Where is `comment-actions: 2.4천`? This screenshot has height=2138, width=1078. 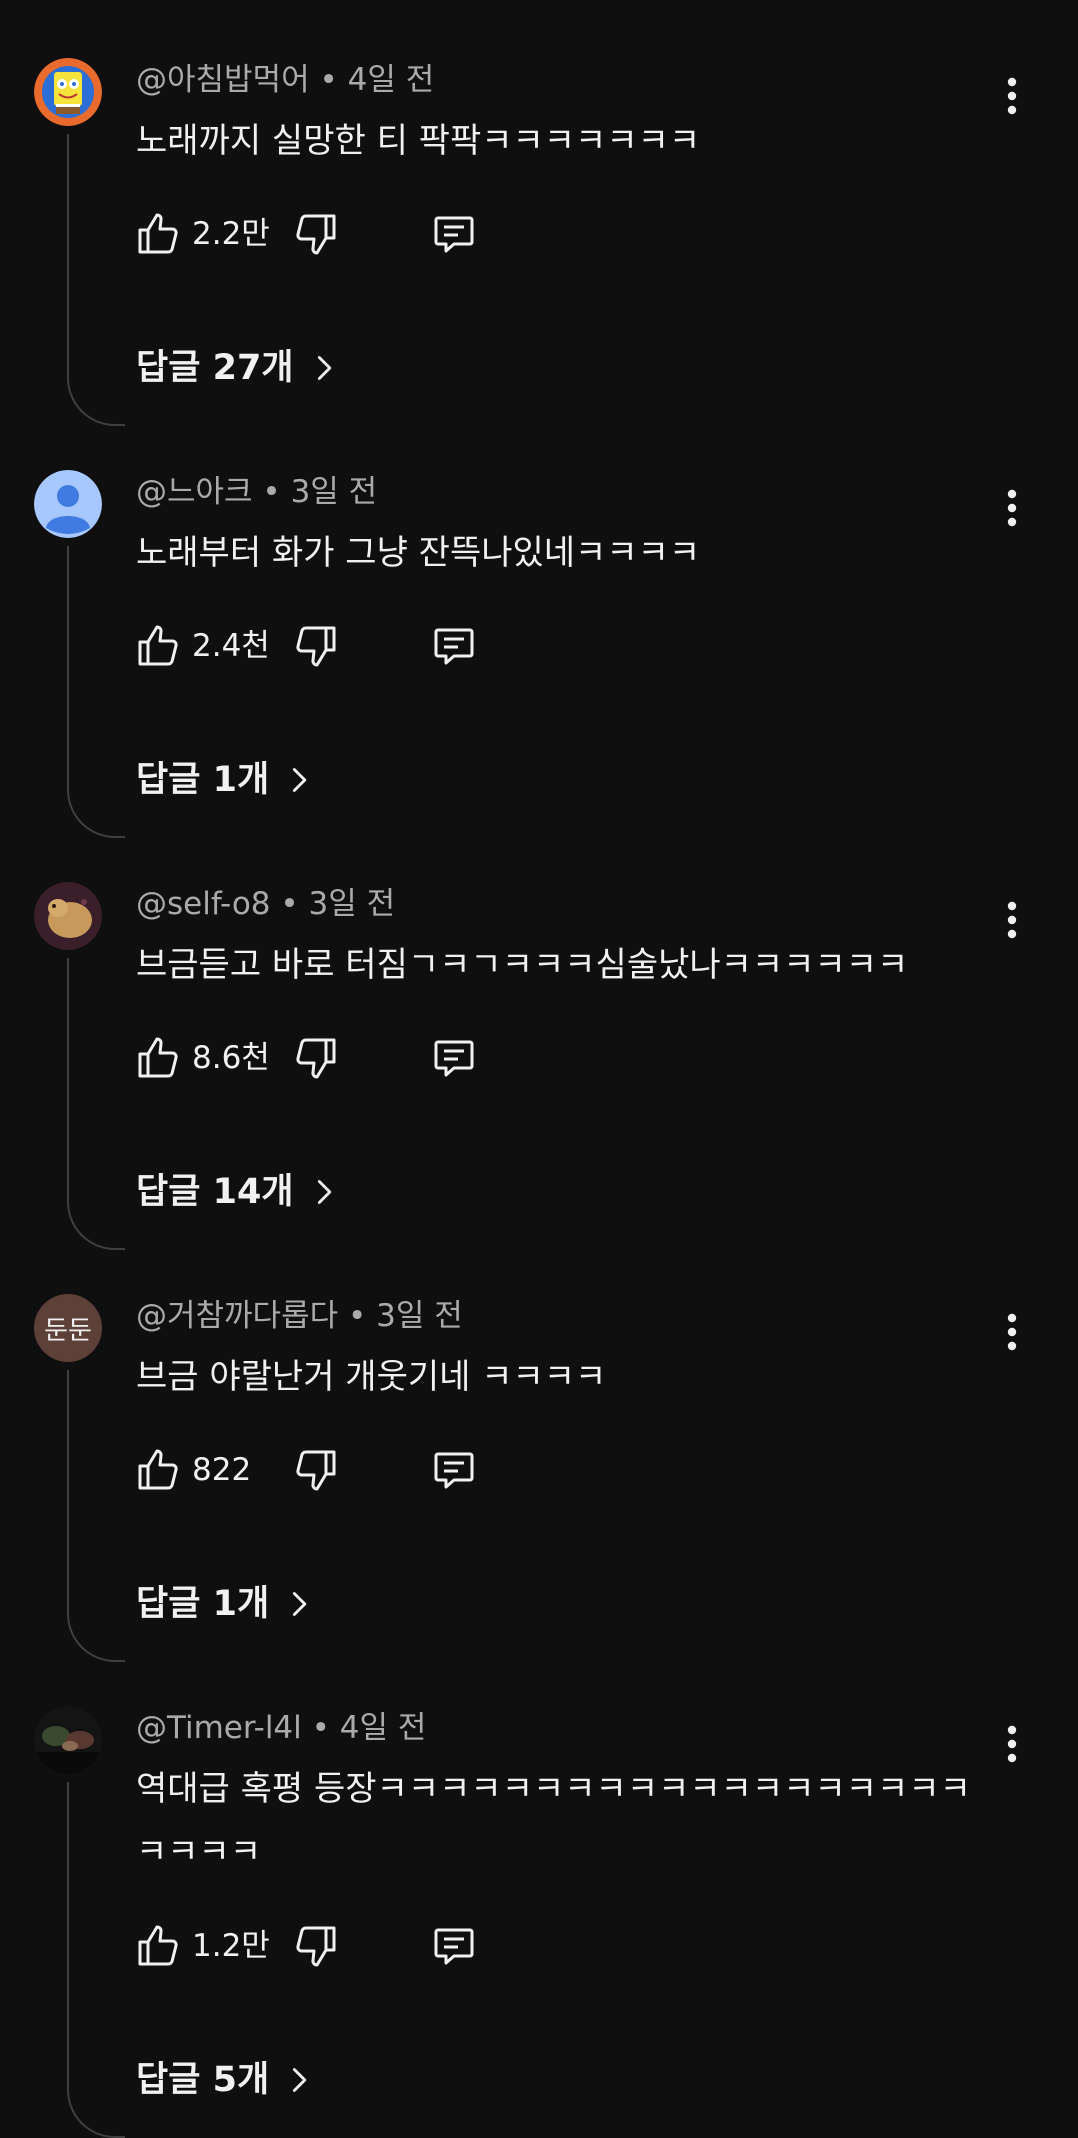 comment-actions: 2.4천 is located at coordinates (334, 646).